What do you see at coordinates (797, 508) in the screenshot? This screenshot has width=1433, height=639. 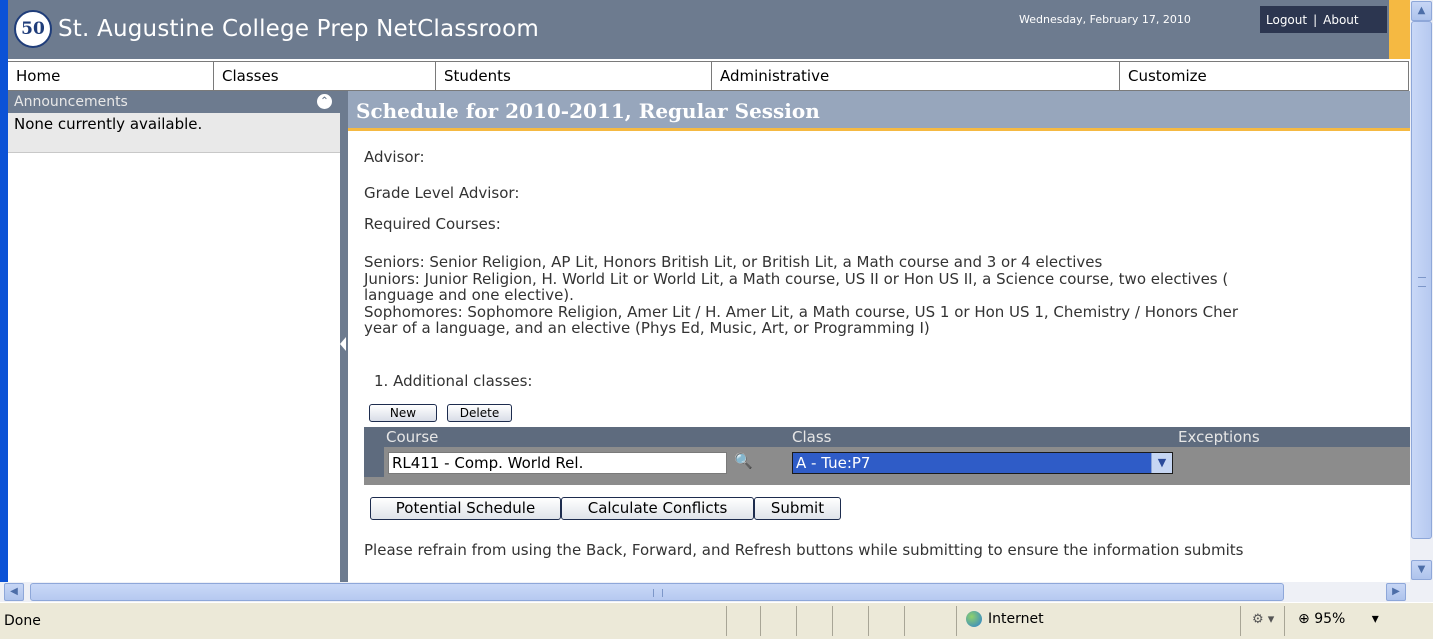 I see `submit-button: Submit` at bounding box center [797, 508].